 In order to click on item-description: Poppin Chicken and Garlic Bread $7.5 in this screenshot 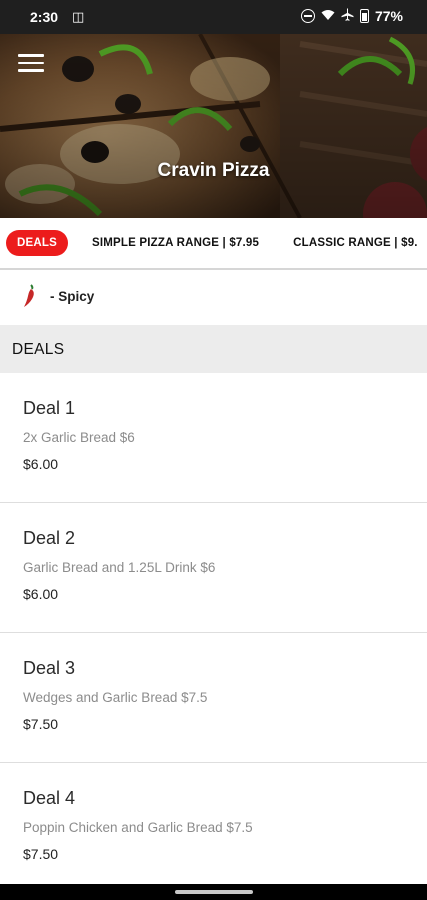, I will do `click(138, 827)`.